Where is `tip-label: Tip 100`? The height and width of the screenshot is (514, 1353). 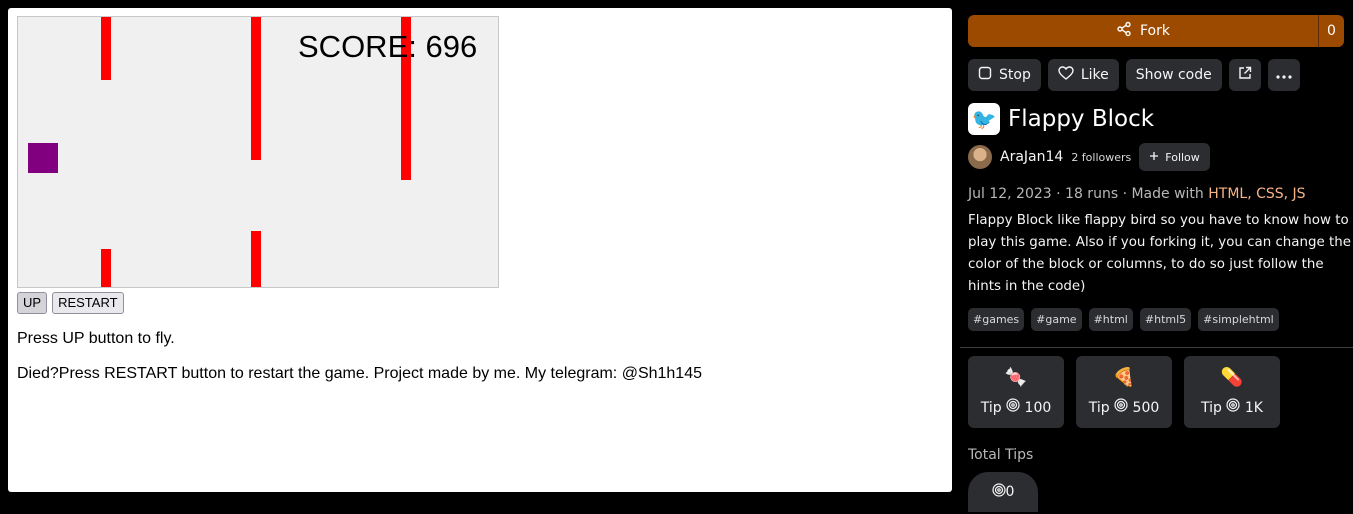
tip-label: Tip 100 is located at coordinates (1016, 407).